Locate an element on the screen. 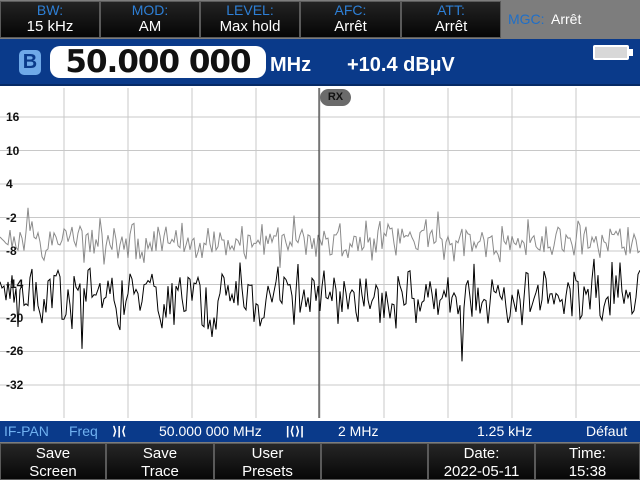 The width and height of the screenshot is (640, 480). softkey-label-top: Date: is located at coordinates (481, 453).